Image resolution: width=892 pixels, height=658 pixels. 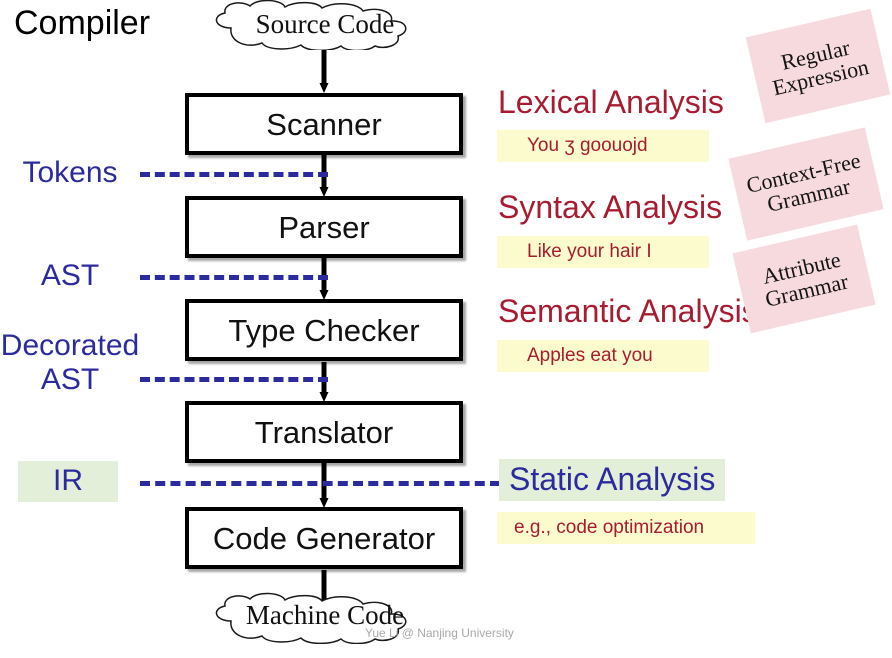 I want to click on ir-label-ast: AST, so click(x=70, y=275).